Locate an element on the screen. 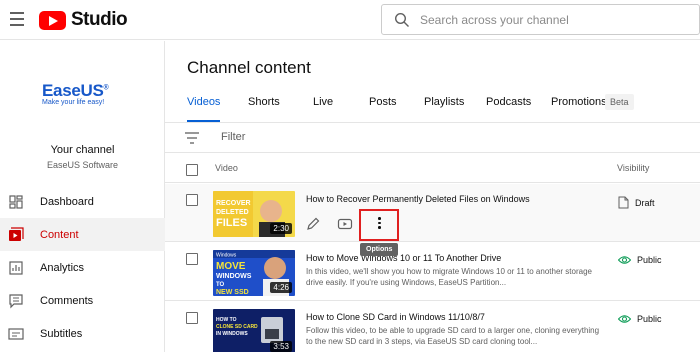  tab-videos: Videos is located at coordinates (204, 109).